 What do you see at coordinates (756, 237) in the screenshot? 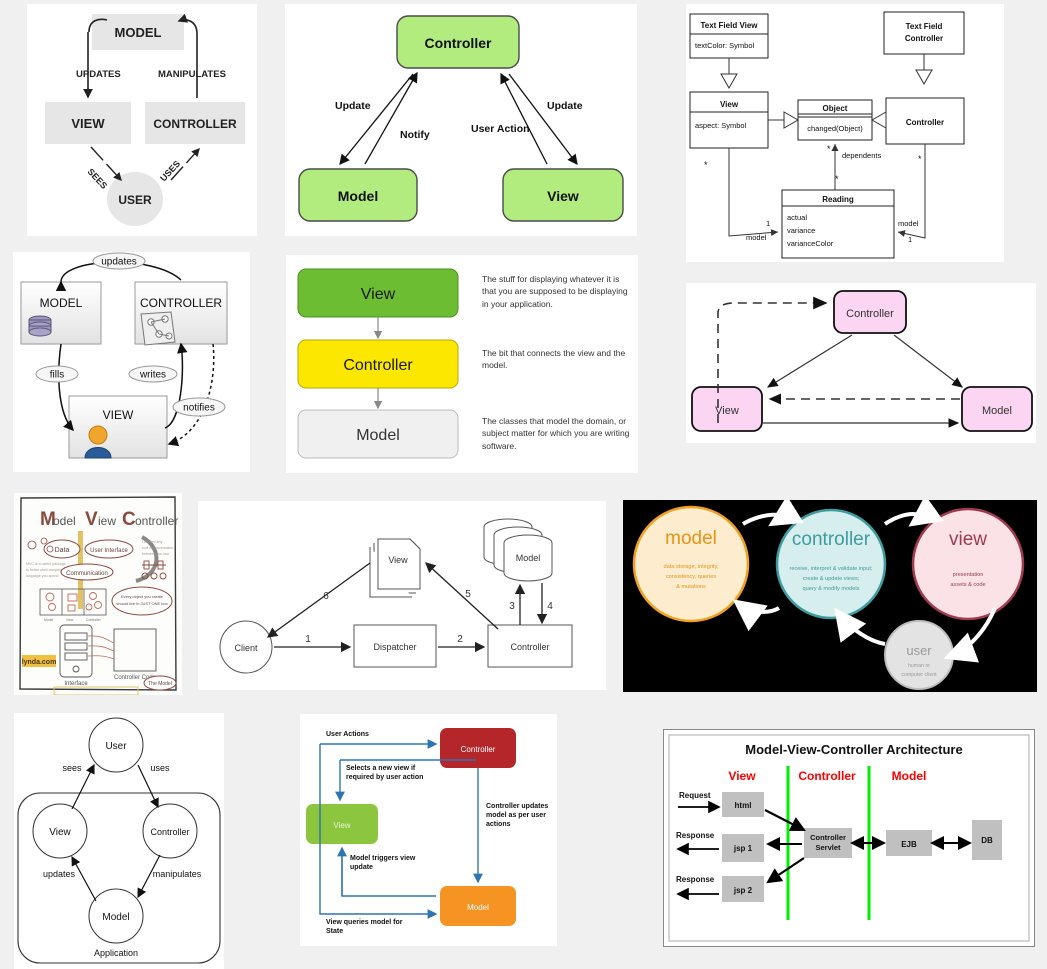
I see `model-label-left: model` at bounding box center [756, 237].